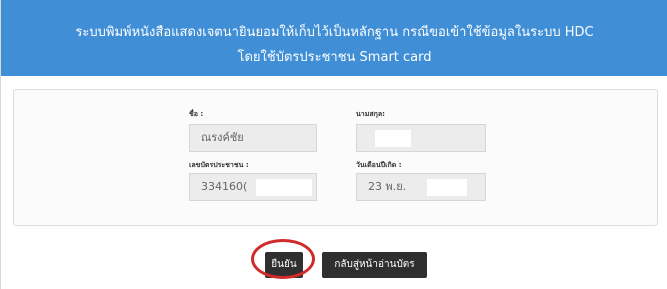 This screenshot has height=289, width=667. I want to click on header-title-line2: โดยใช้บัตรประชาชน Smart card, so click(334, 57).